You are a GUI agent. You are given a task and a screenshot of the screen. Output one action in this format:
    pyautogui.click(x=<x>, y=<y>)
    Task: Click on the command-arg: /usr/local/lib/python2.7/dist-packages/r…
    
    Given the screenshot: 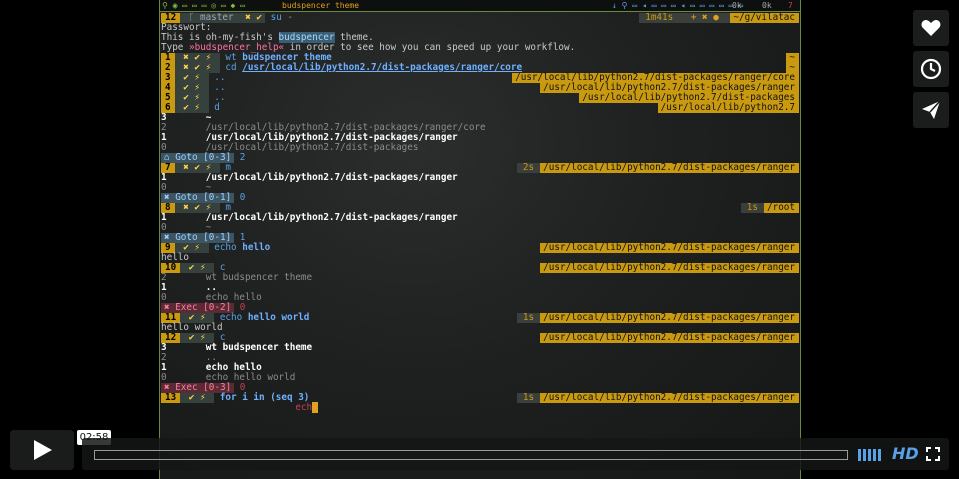 What is the action you would take?
    pyautogui.click(x=382, y=67)
    